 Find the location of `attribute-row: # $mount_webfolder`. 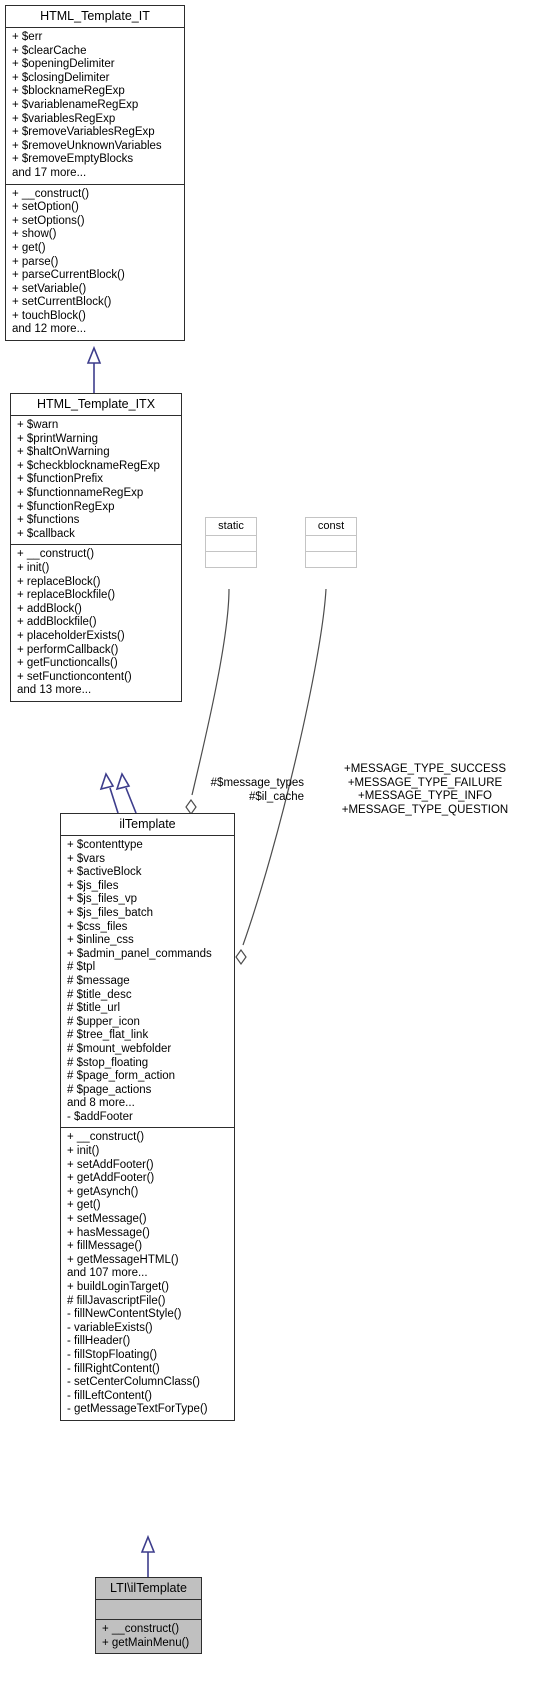

attribute-row: # $mount_webfolder is located at coordinates (119, 1048).